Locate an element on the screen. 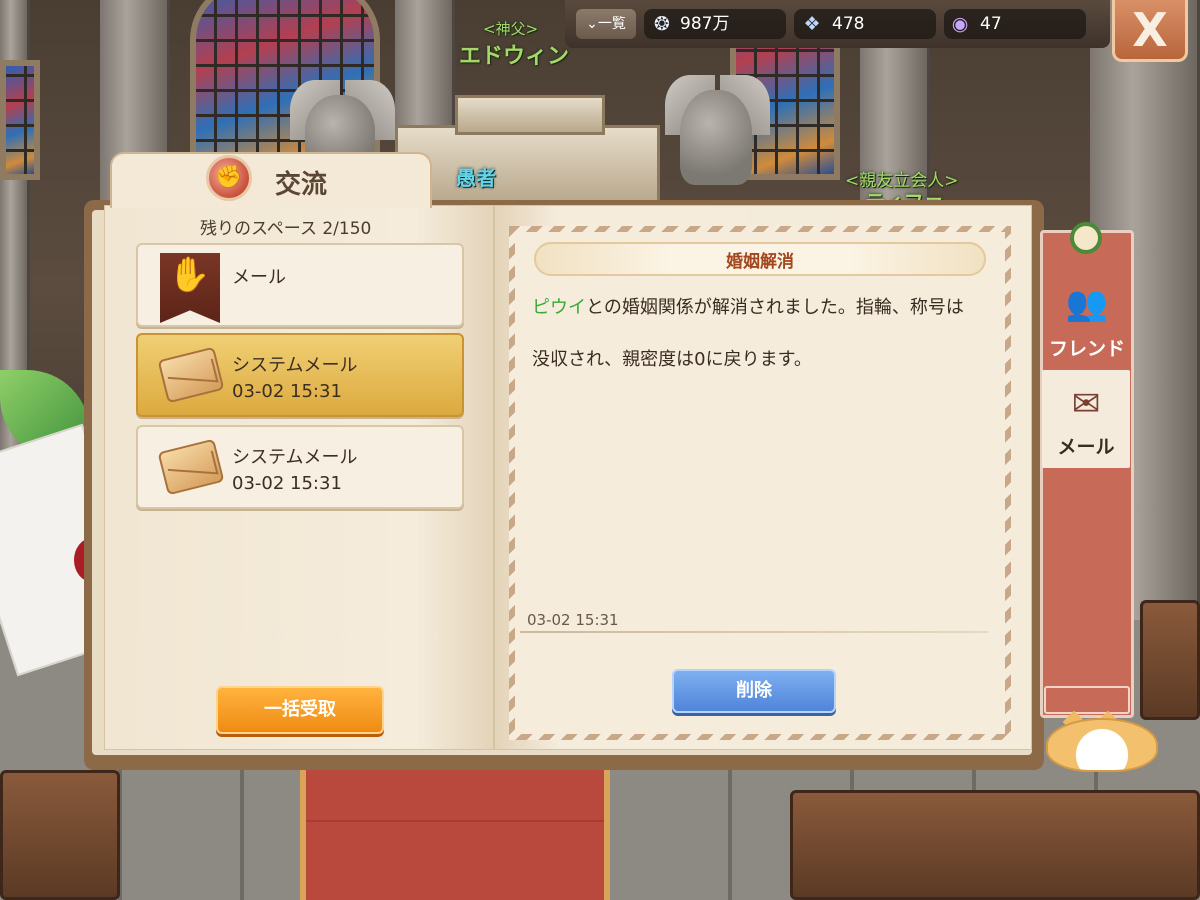  npc-fool-name: 愚者 is located at coordinates (476, 176).